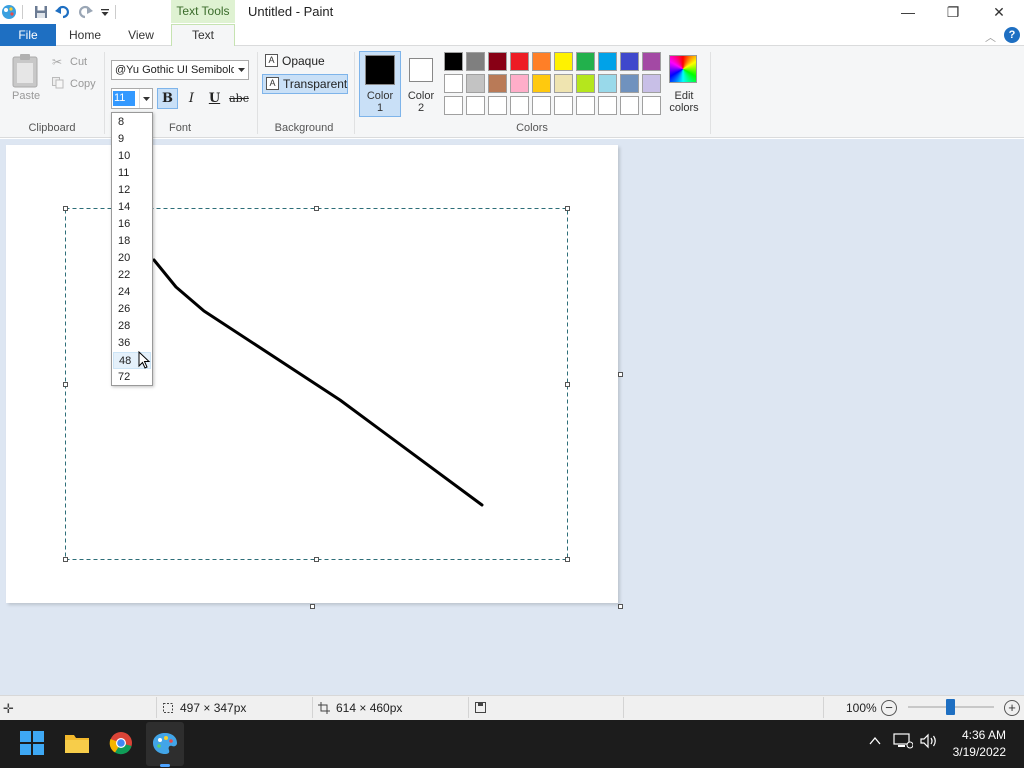 The width and height of the screenshot is (1024, 768). Describe the element at coordinates (1012, 708) in the screenshot. I see `zoom-in-button: +` at that location.